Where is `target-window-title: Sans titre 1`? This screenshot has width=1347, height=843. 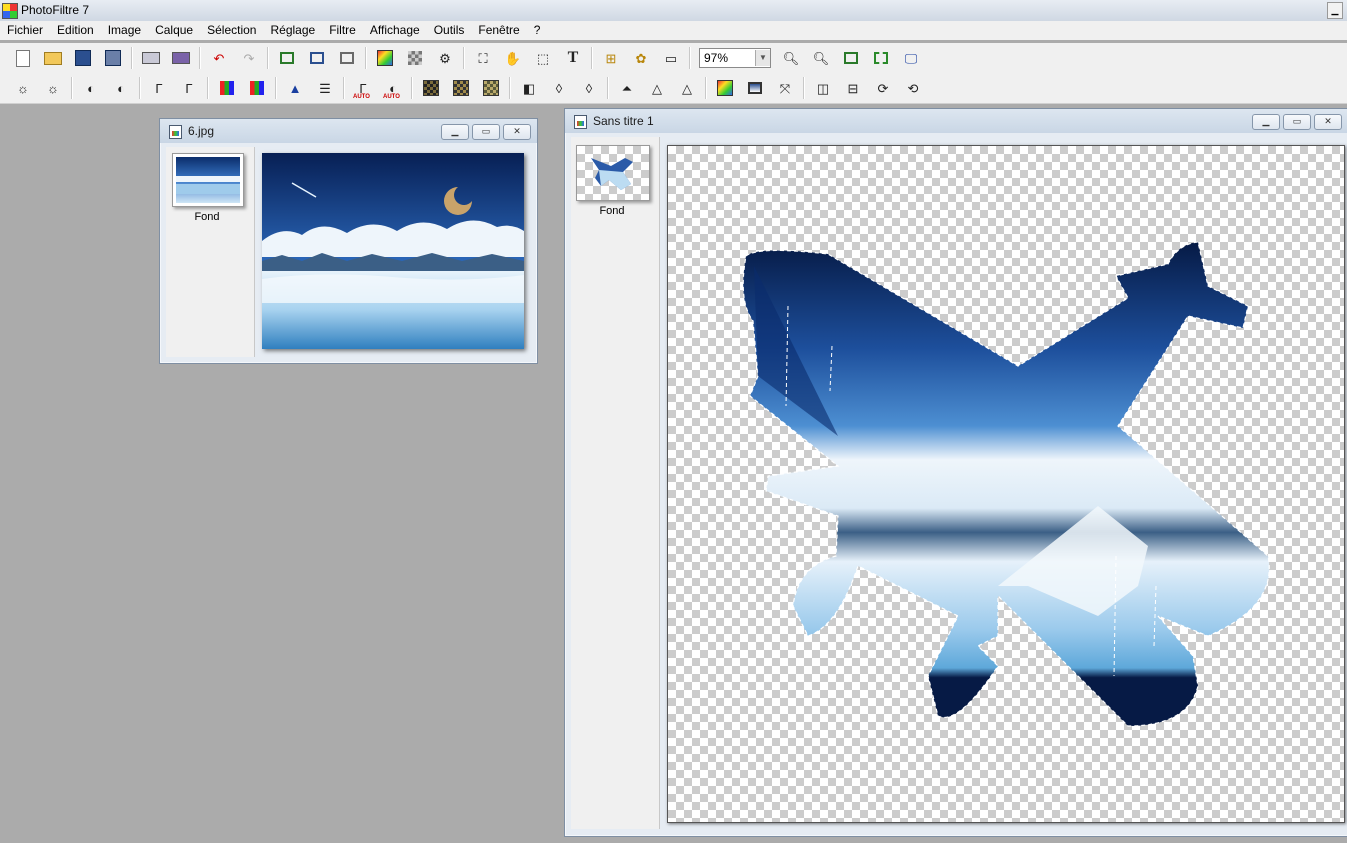
target-window-title: Sans titre 1 is located at coordinates (623, 121).